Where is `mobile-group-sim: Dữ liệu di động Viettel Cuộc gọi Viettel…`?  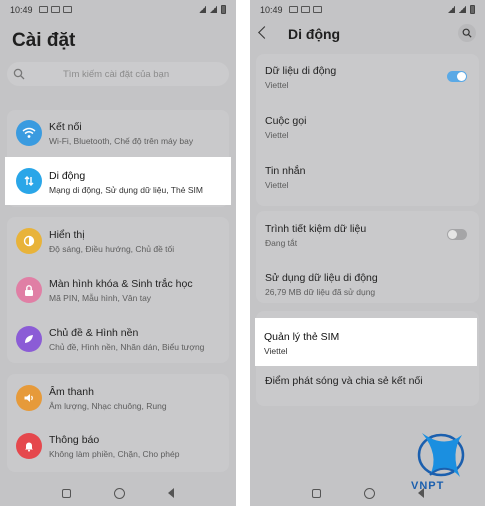 mobile-group-sim: Dữ liệu di động Viettel Cuộc gọi Viettel… is located at coordinates (367, 130).